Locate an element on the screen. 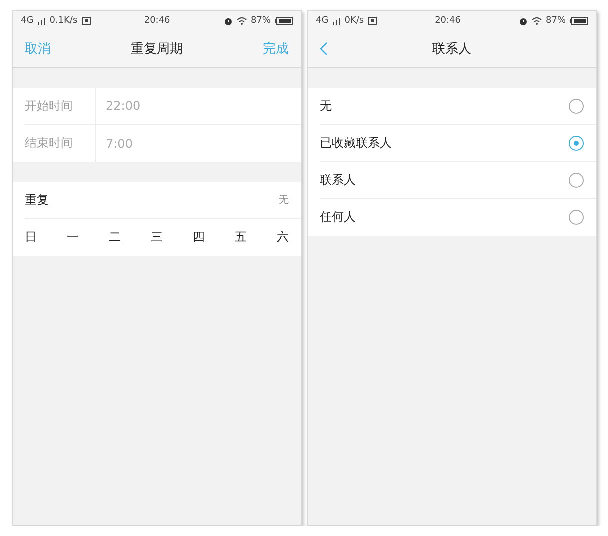 The width and height of the screenshot is (608, 536). weekday-toggle: 六 is located at coordinates (283, 237).